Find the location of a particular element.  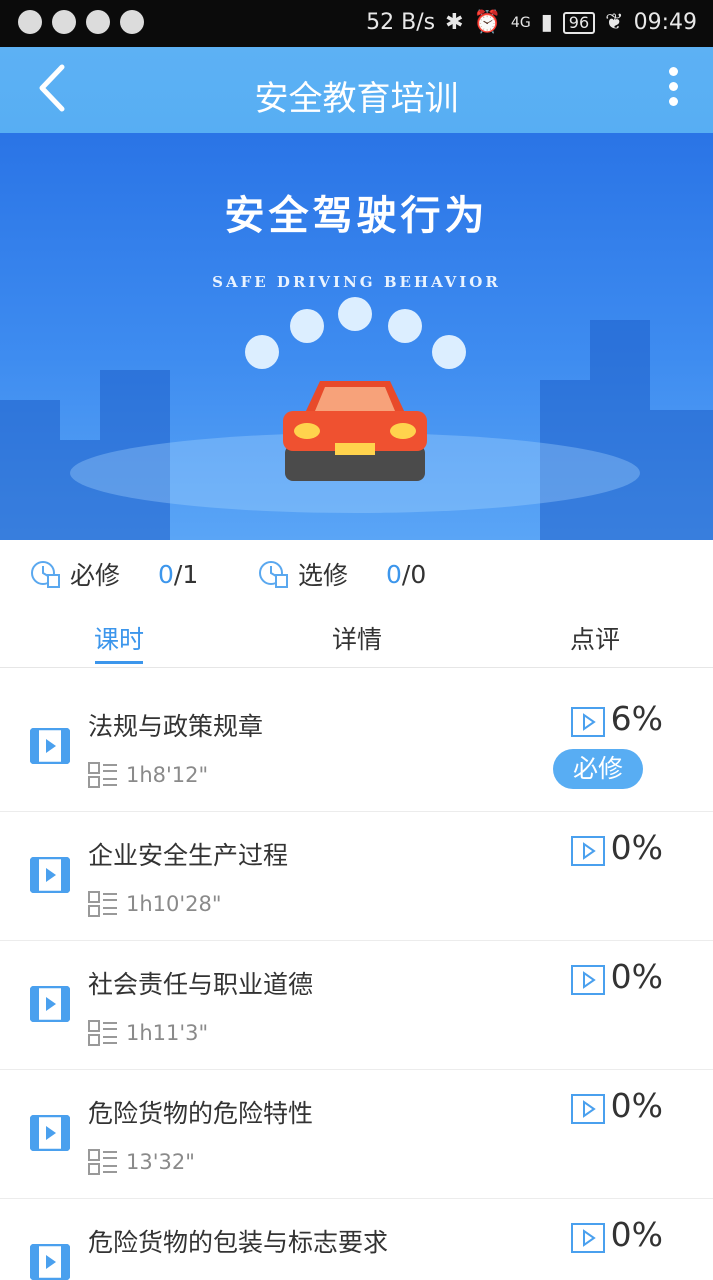

required-badge: 必修 is located at coordinates (598, 769).